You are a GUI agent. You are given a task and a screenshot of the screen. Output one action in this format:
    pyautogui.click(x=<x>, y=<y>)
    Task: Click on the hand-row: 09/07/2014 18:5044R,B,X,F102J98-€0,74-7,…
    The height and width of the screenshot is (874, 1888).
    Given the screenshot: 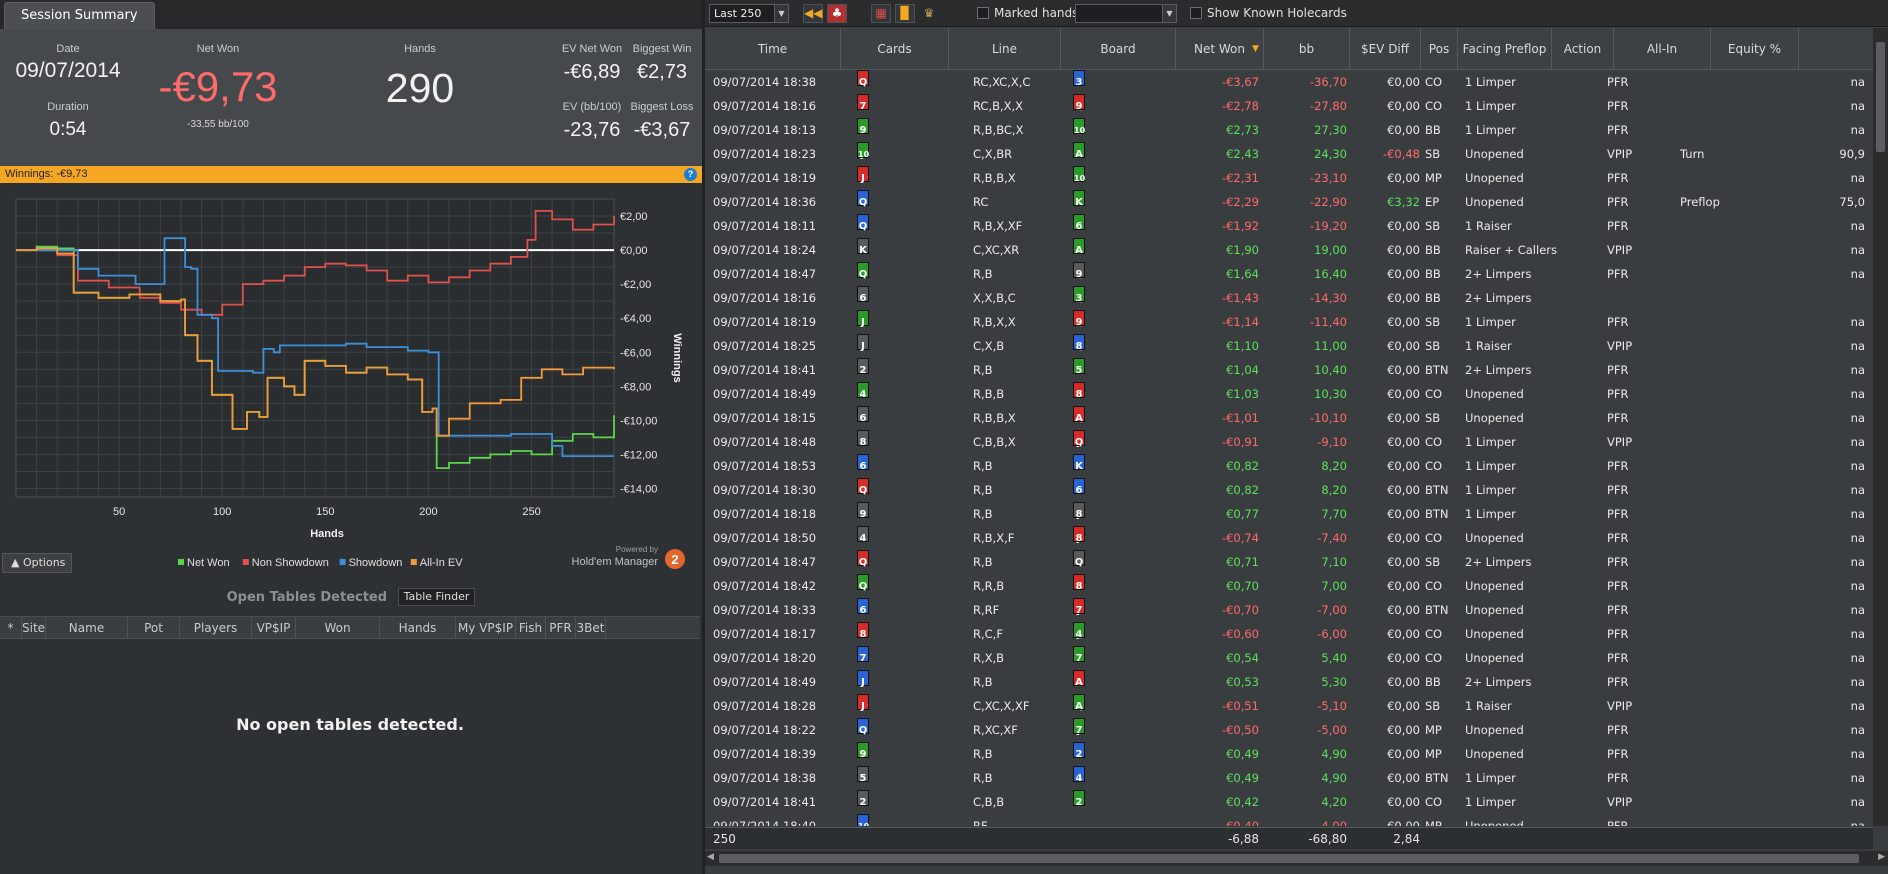 What is the action you would take?
    pyautogui.click(x=1289, y=538)
    